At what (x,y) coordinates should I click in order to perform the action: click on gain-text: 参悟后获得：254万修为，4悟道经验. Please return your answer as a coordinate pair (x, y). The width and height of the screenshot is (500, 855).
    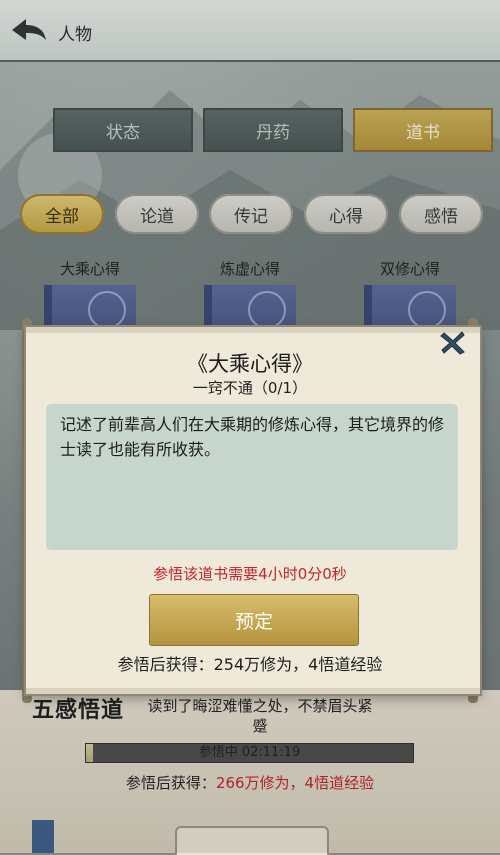
    Looking at the image, I should click on (250, 664).